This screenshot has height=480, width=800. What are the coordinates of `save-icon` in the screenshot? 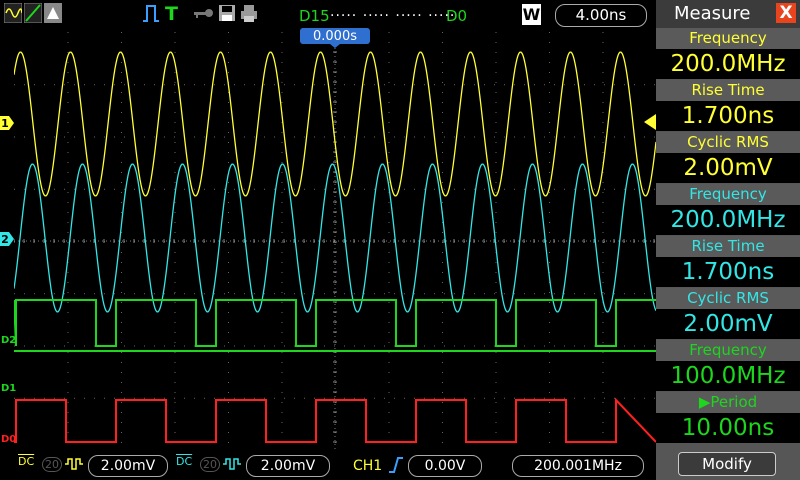 It's located at (227, 13).